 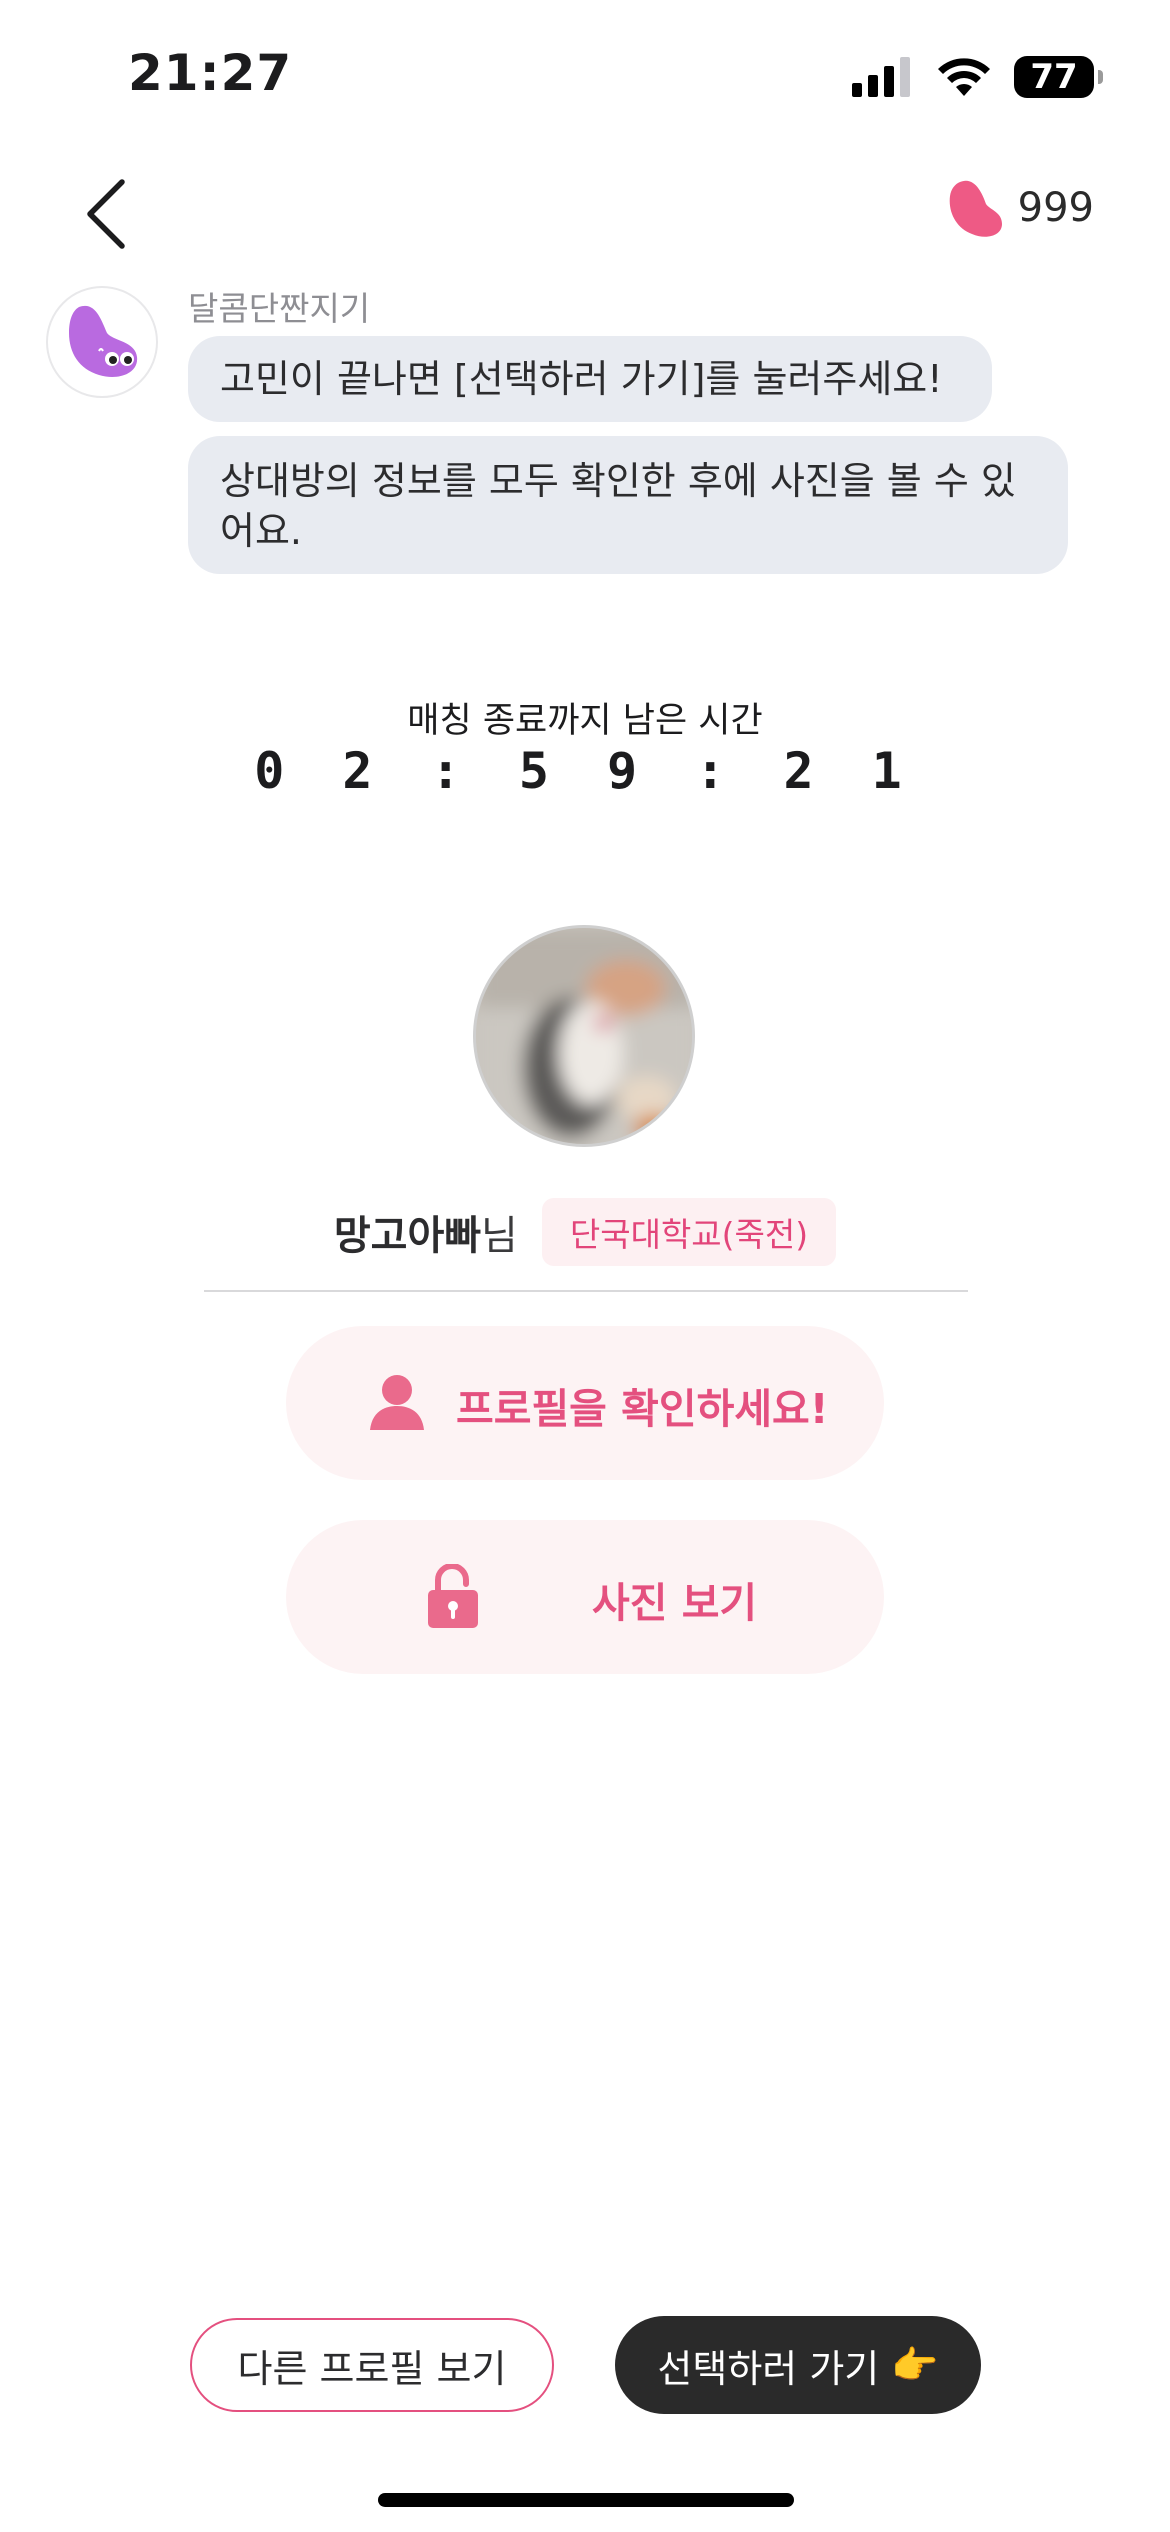 I want to click on profile-photo-blurred, so click(x=584, y=1036).